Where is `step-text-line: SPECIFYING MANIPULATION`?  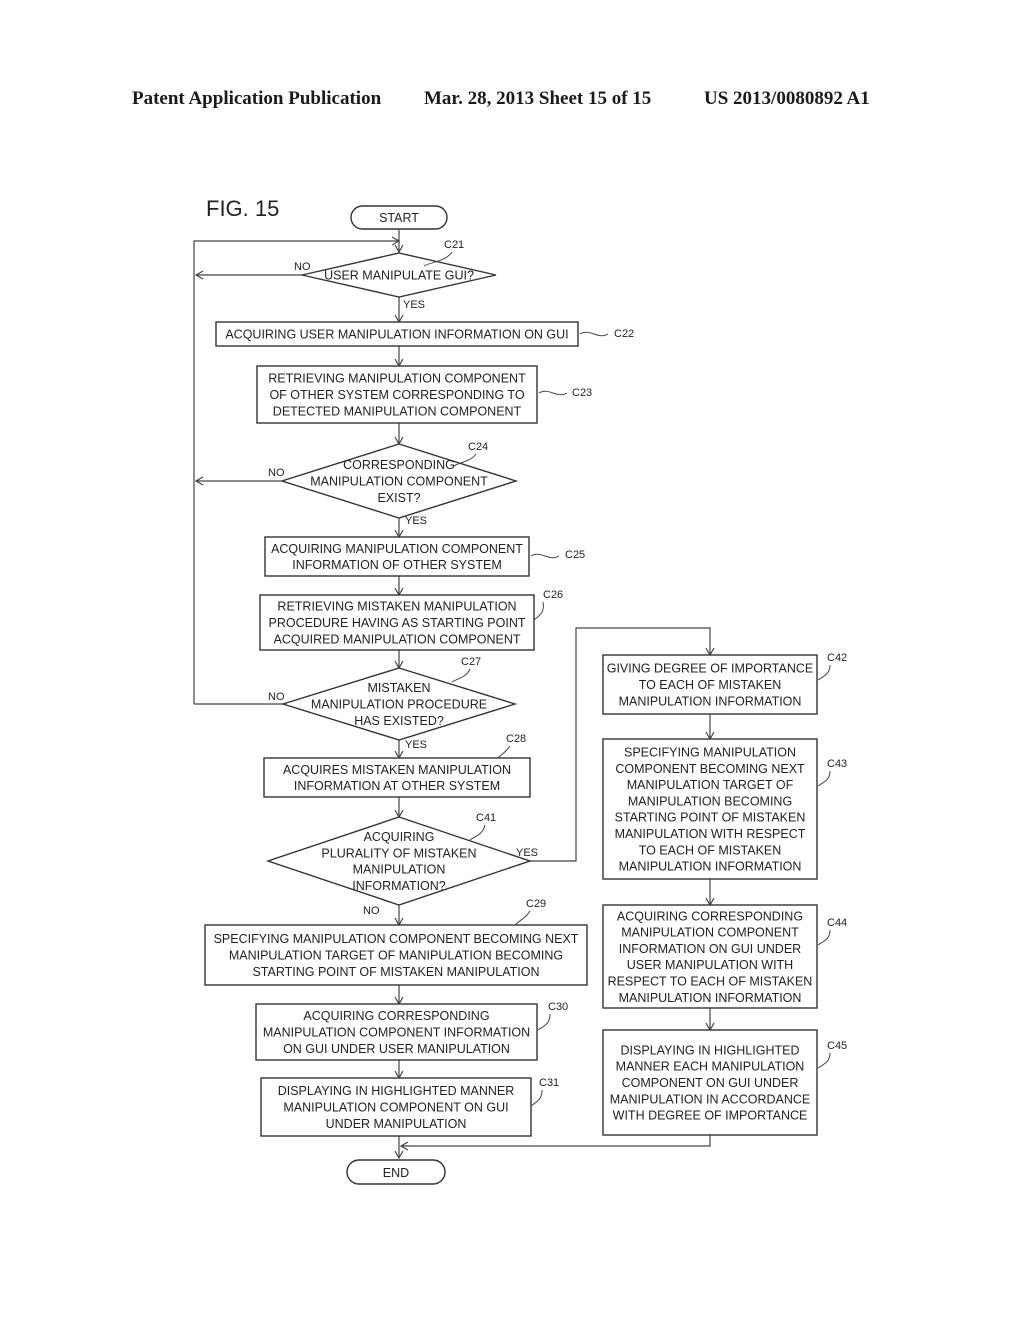 step-text-line: SPECIFYING MANIPULATION is located at coordinates (710, 752).